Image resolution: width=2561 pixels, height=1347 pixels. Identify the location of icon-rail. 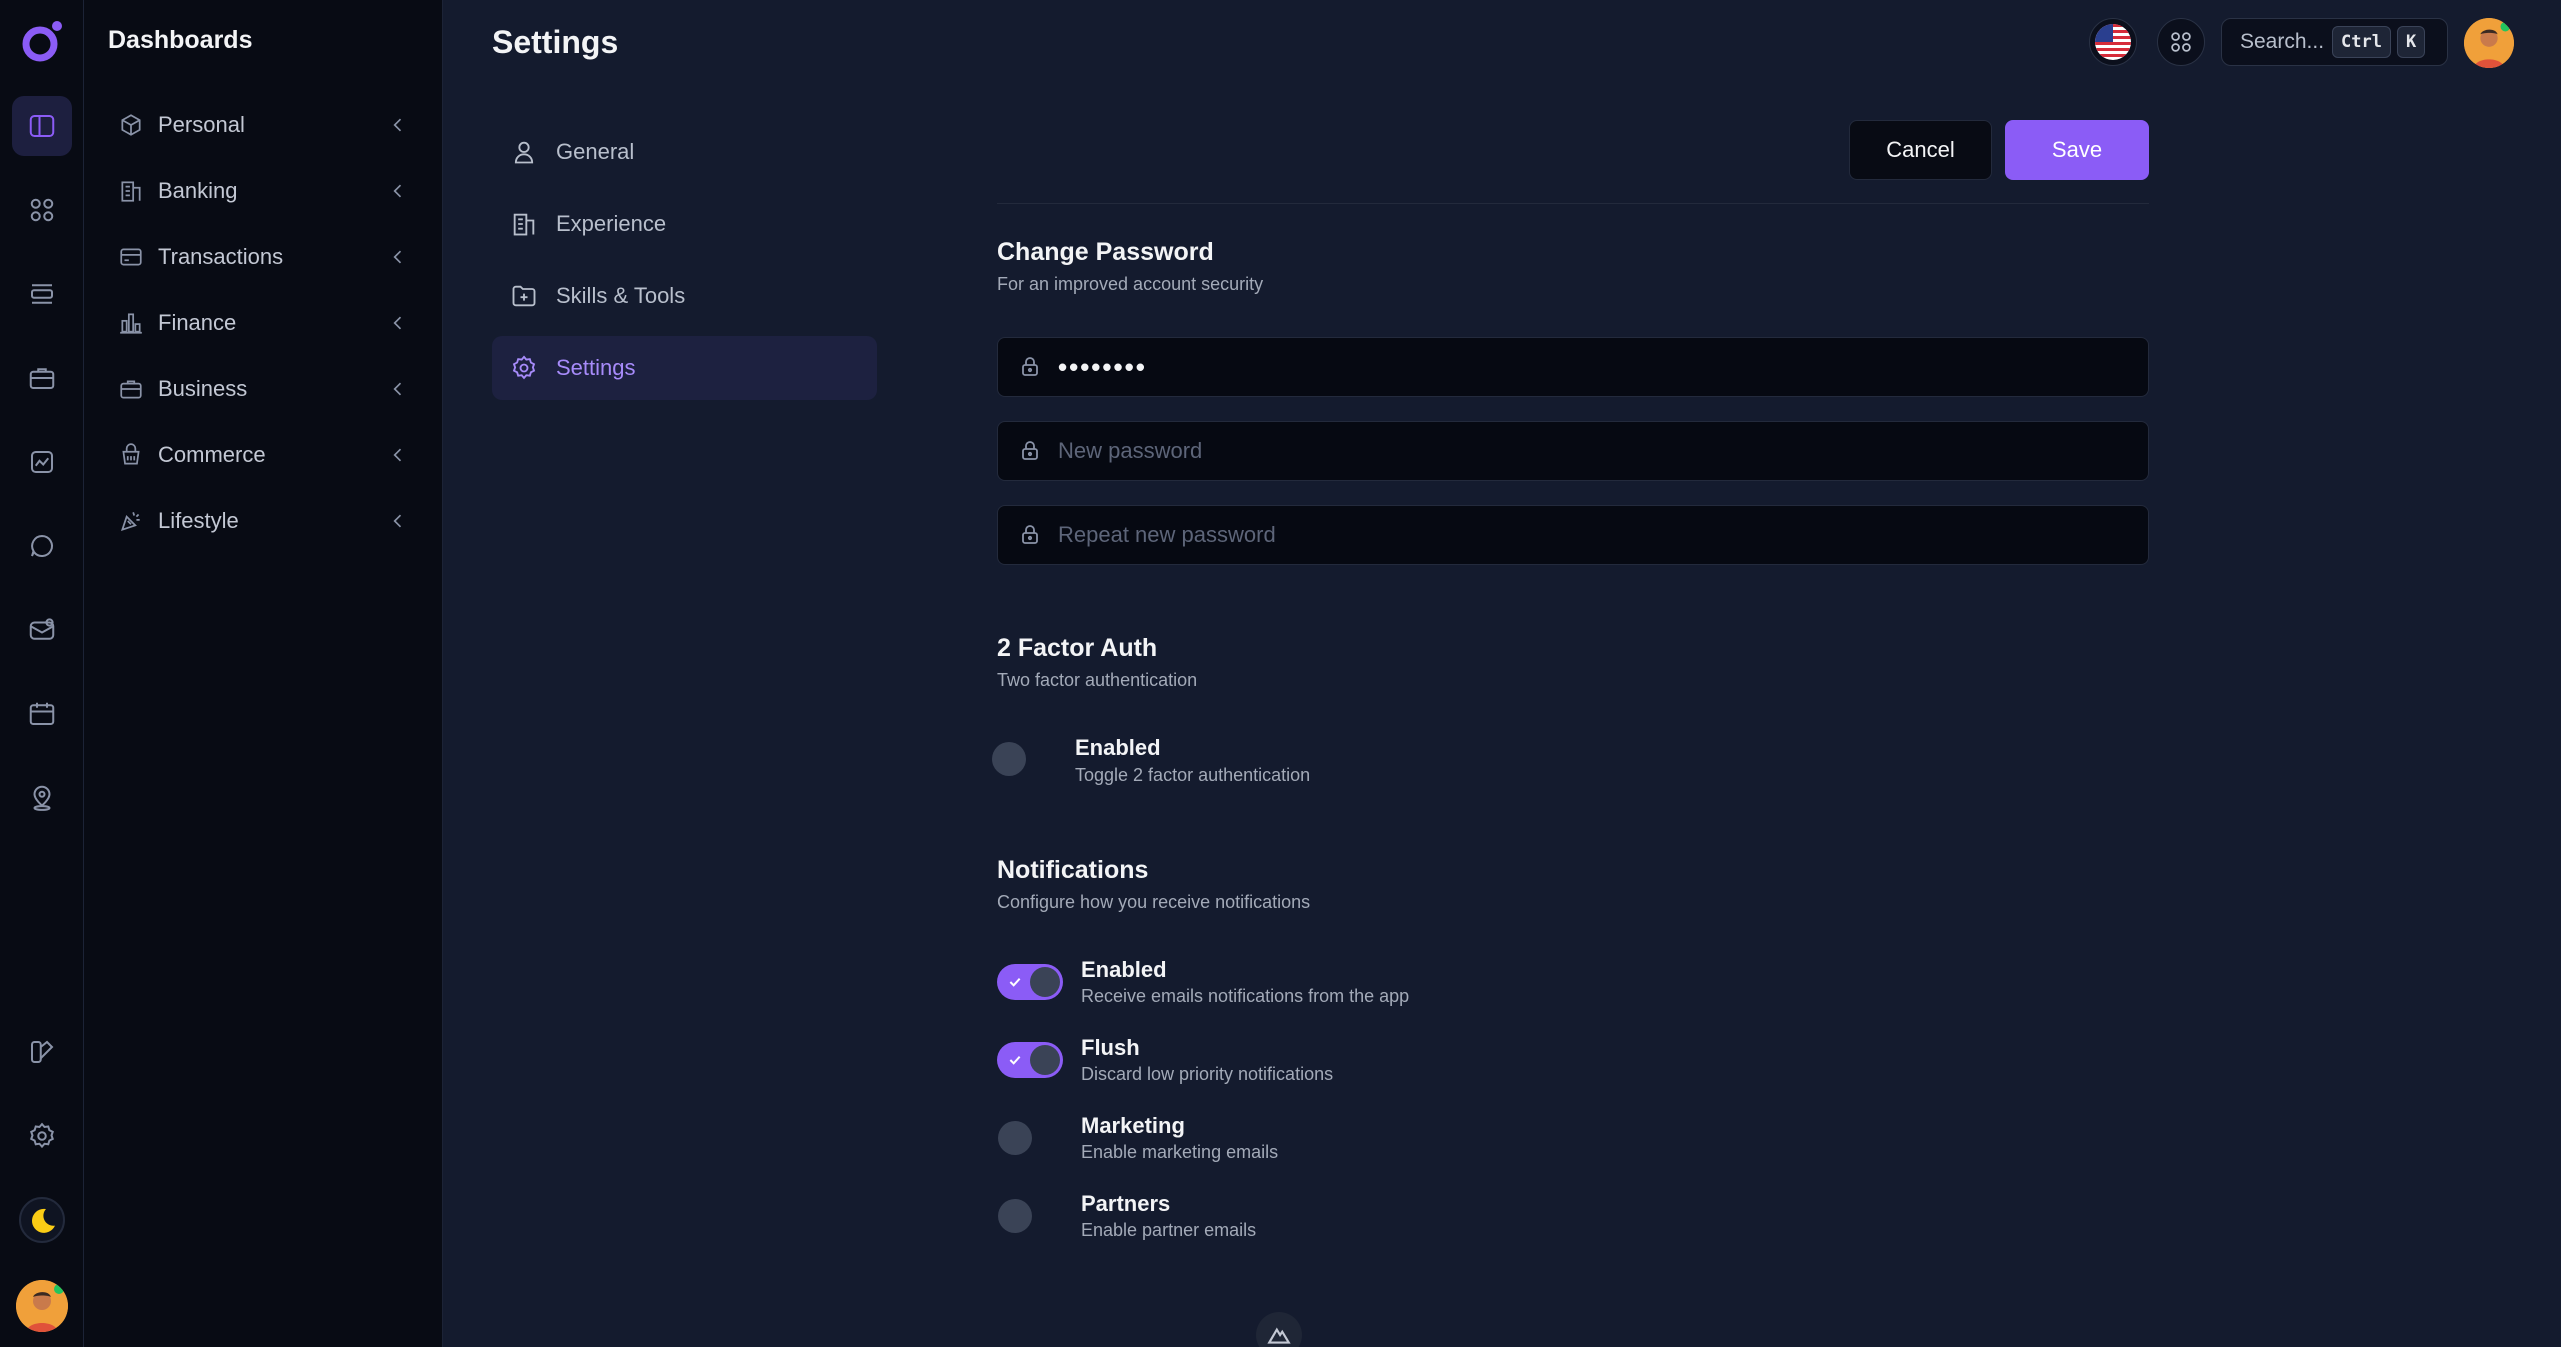
(42, 673).